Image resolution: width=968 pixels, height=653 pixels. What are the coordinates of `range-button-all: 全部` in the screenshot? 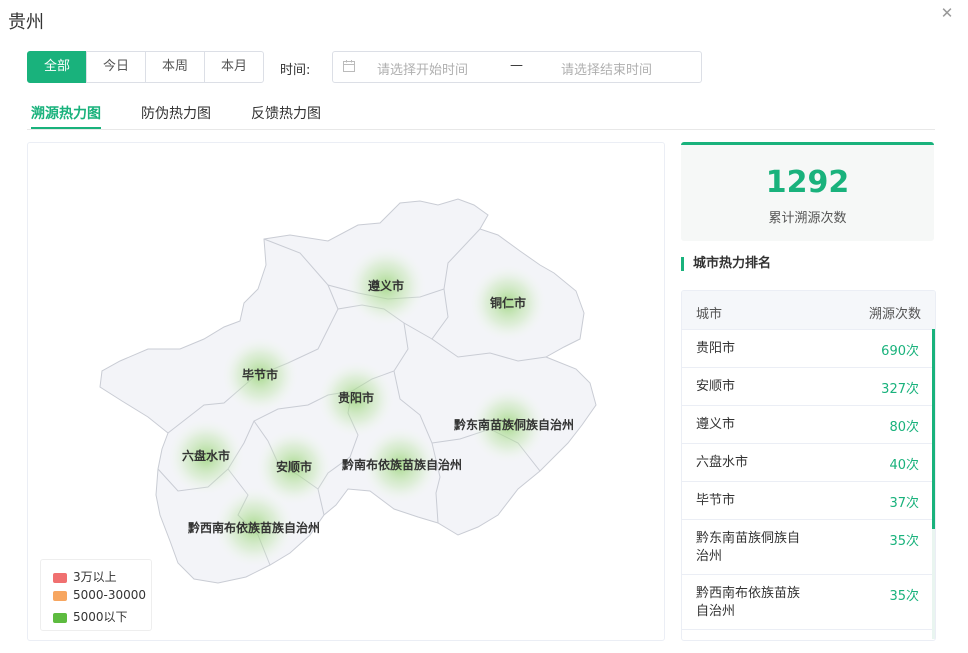 It's located at (57, 67).